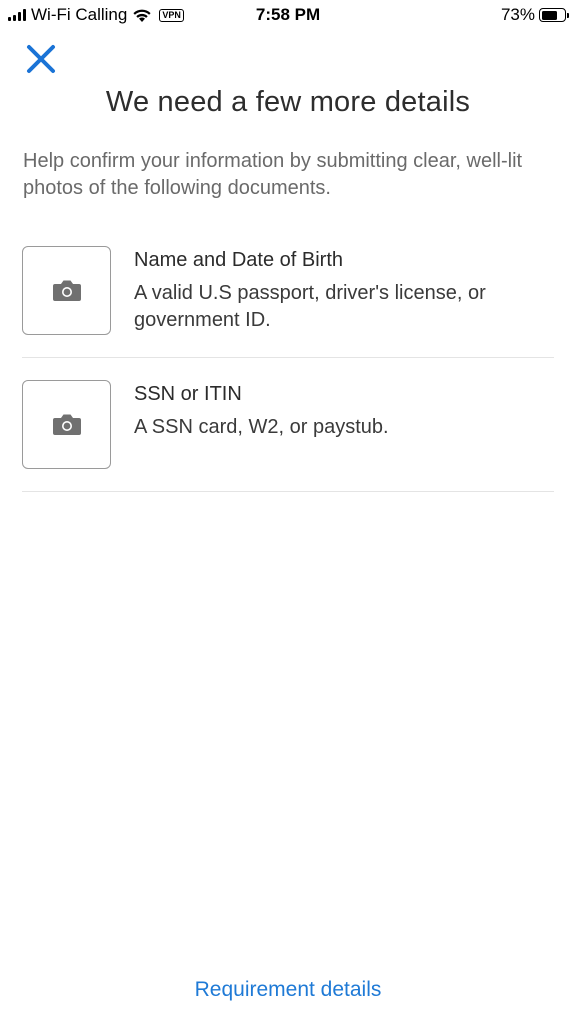 The image size is (576, 1024). I want to click on requirement-details-link: Requirement details, so click(288, 990).